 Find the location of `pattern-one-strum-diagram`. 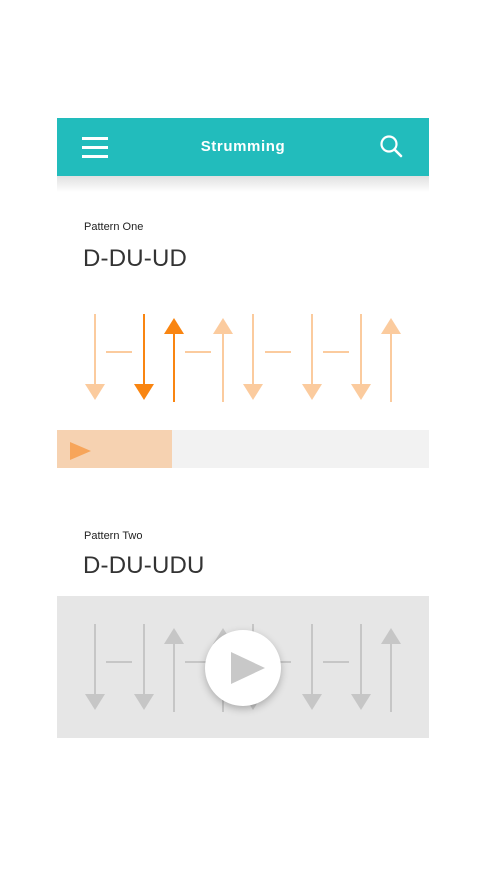

pattern-one-strum-diagram is located at coordinates (243, 358).